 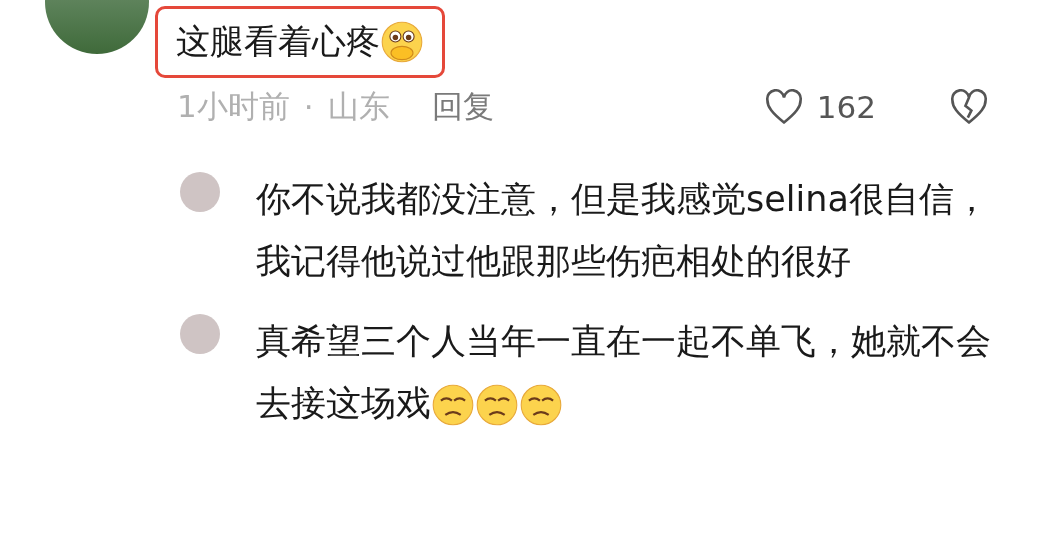 I want to click on reply-text: 你不说我都没注意，但是我感觉selina很自信，我记得他说过他跟那些伤疤相处的很好, so click(x=623, y=230).